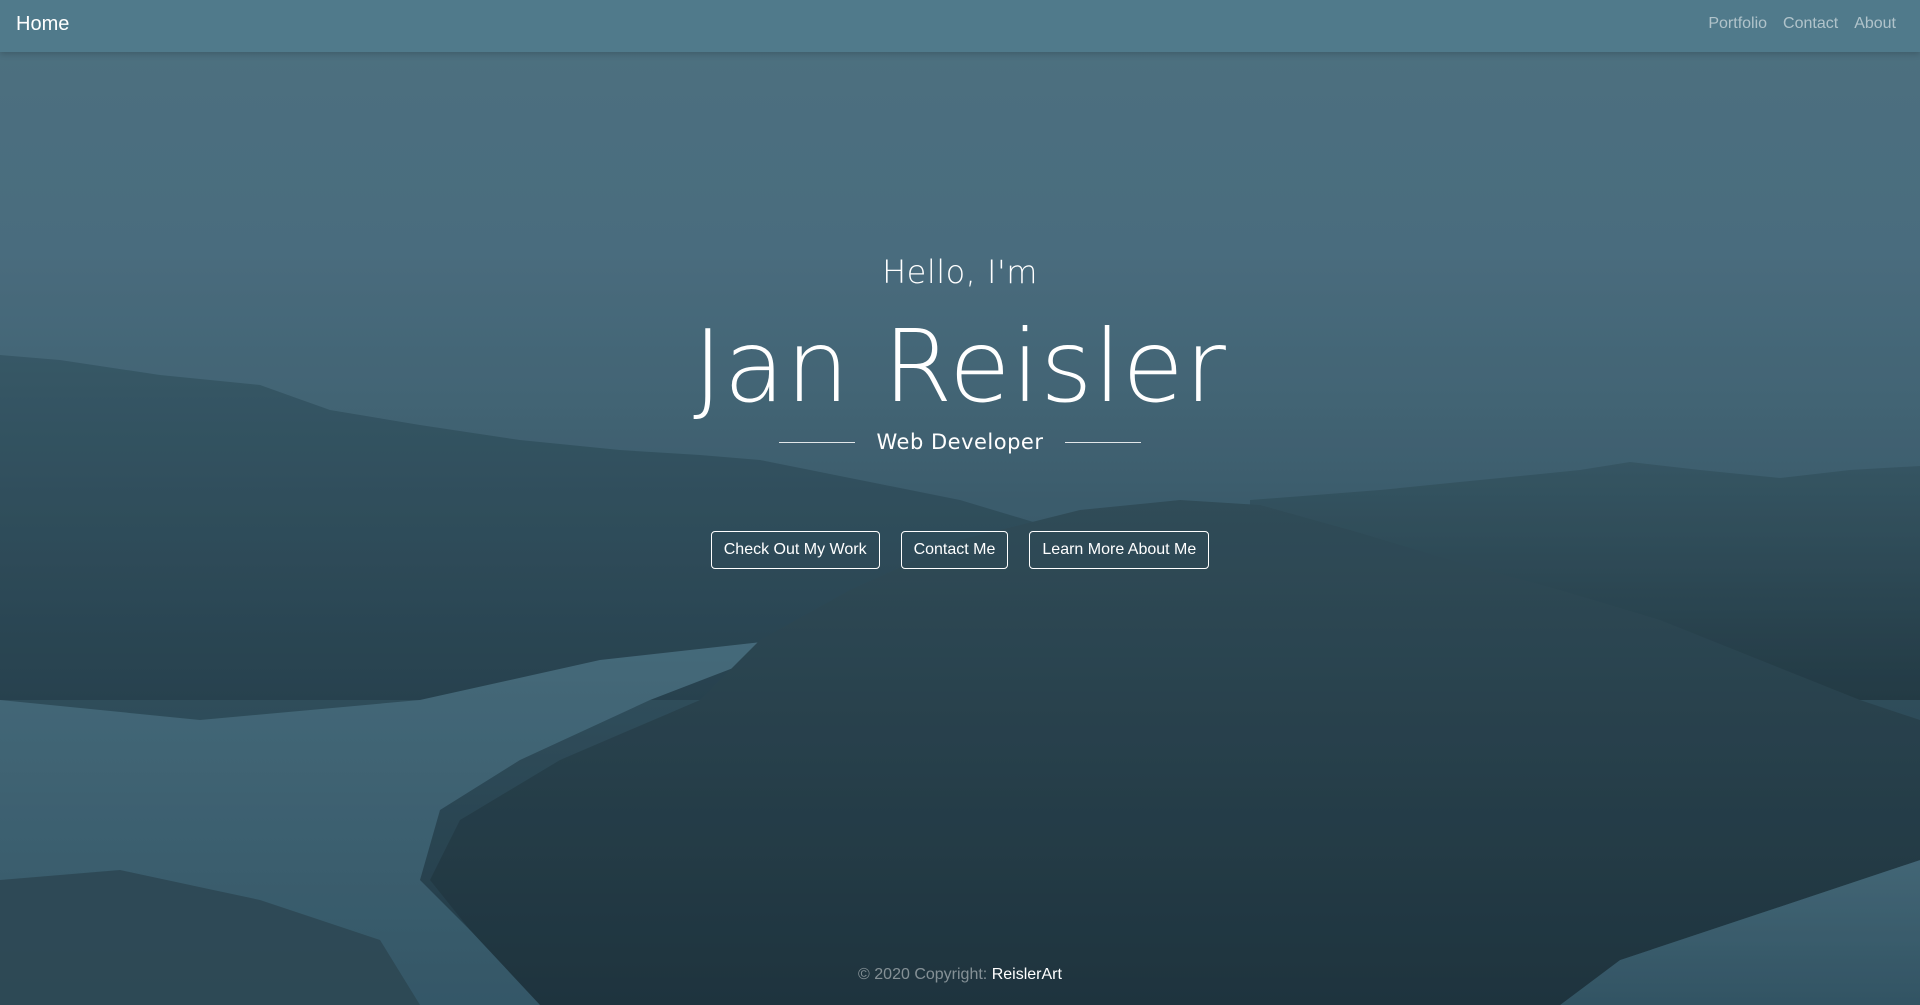  I want to click on home-brand-link: Home, so click(42, 24).